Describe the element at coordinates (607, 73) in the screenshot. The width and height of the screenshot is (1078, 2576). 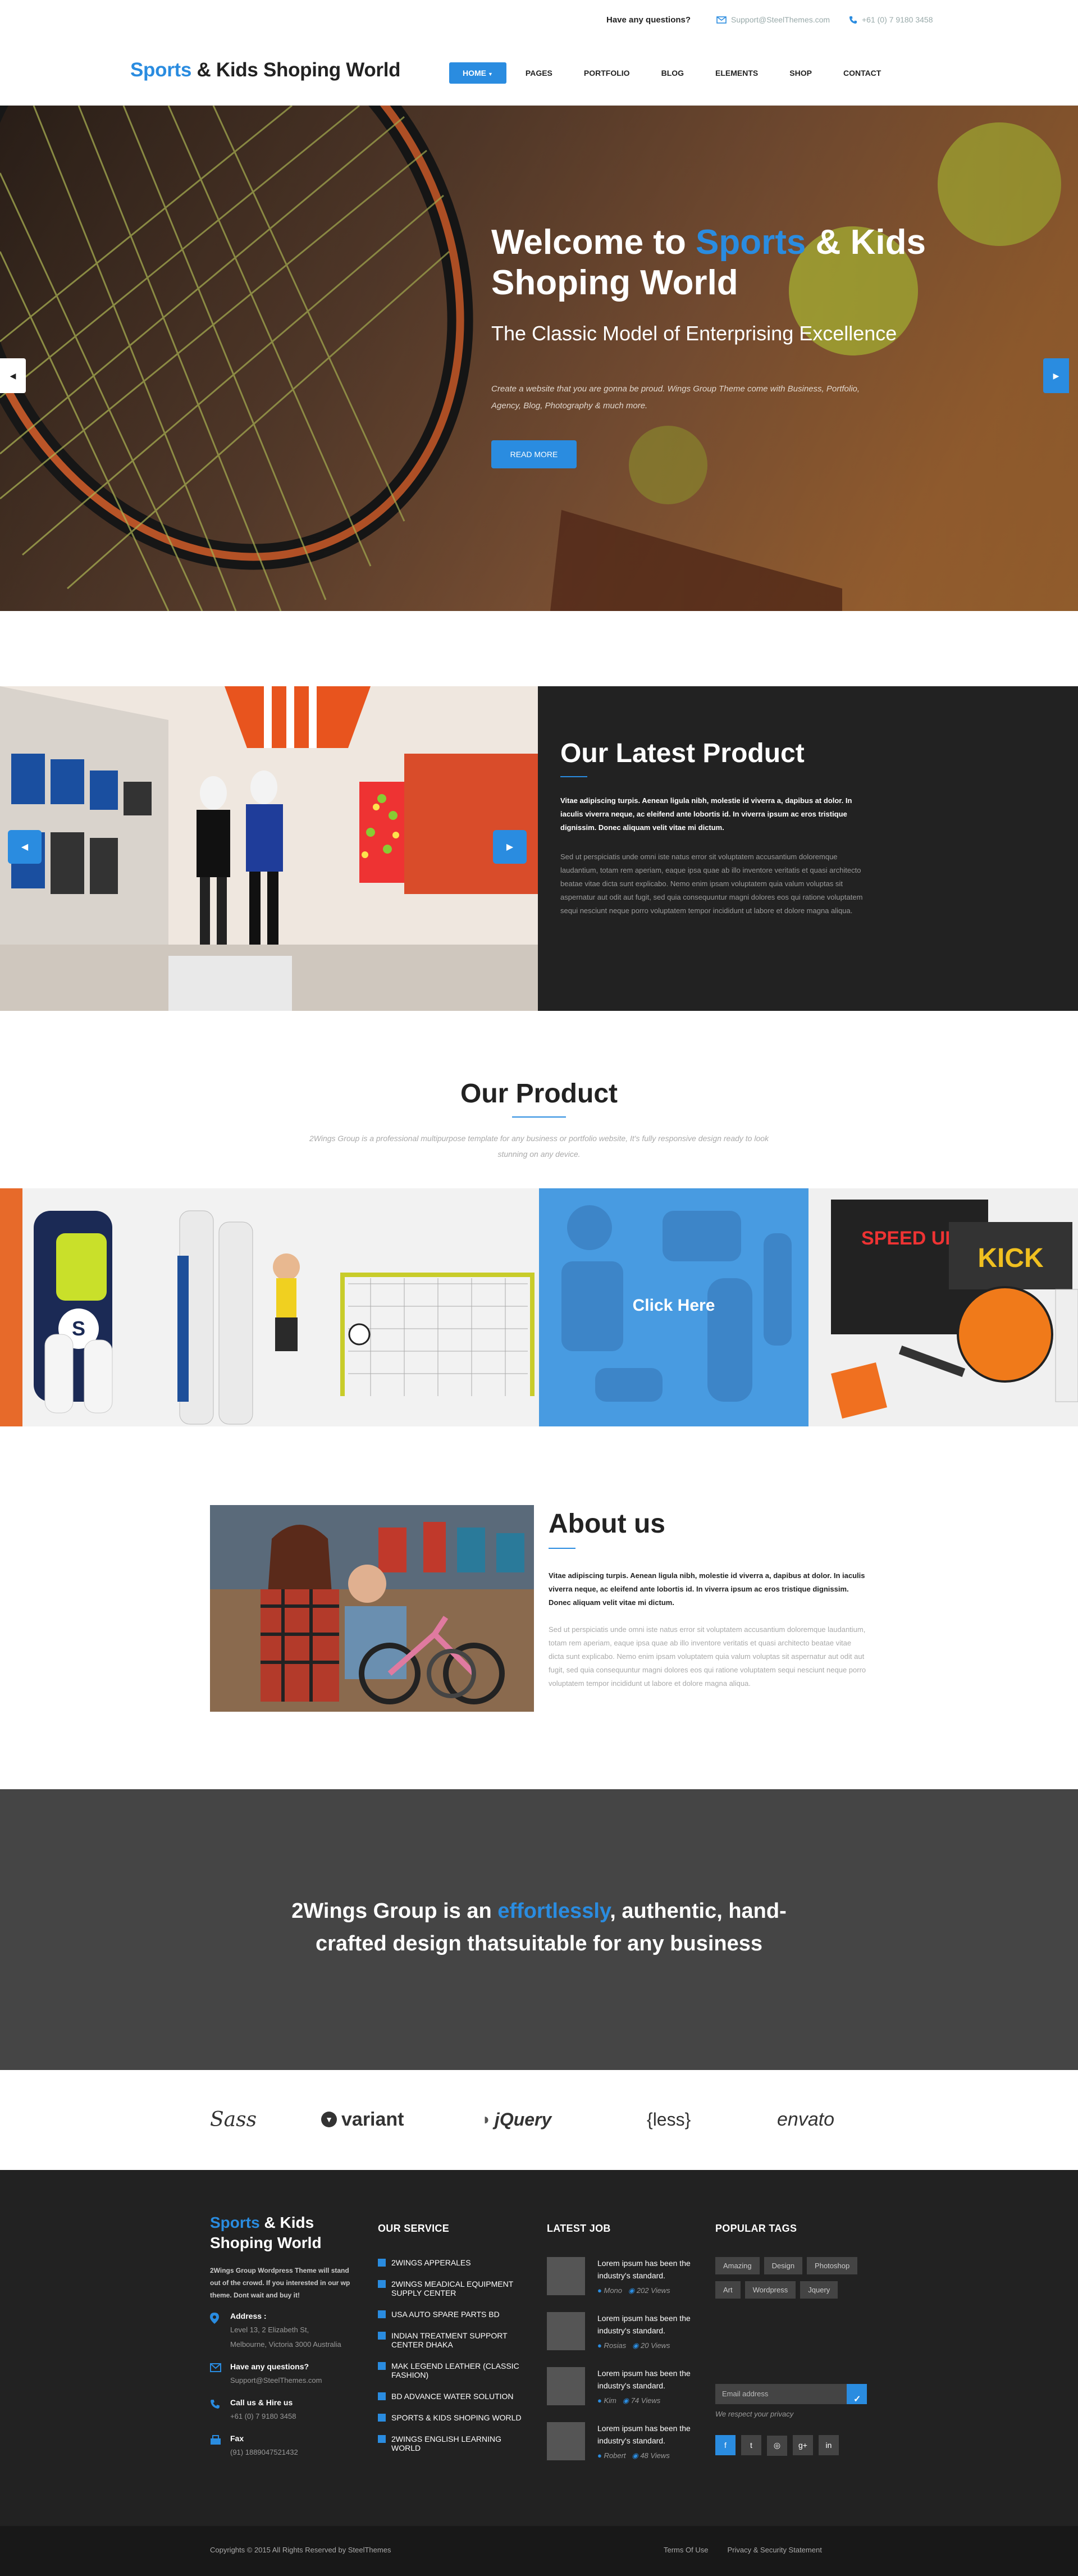
I see `menu-item-portfolio: PORTFOLIO` at that location.